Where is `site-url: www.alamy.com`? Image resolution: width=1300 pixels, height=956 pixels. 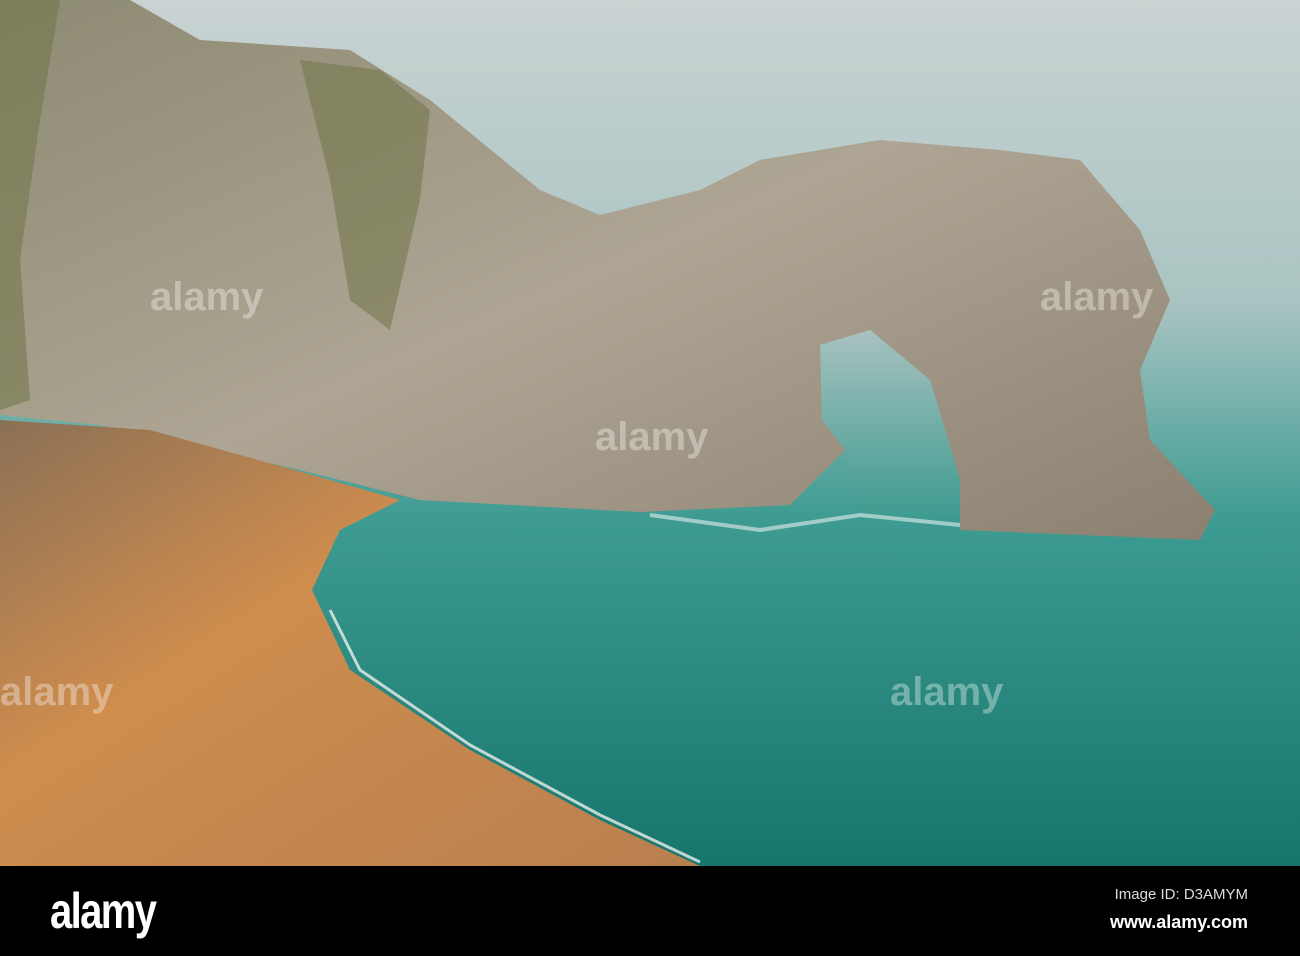 site-url: www.alamy.com is located at coordinates (1178, 922).